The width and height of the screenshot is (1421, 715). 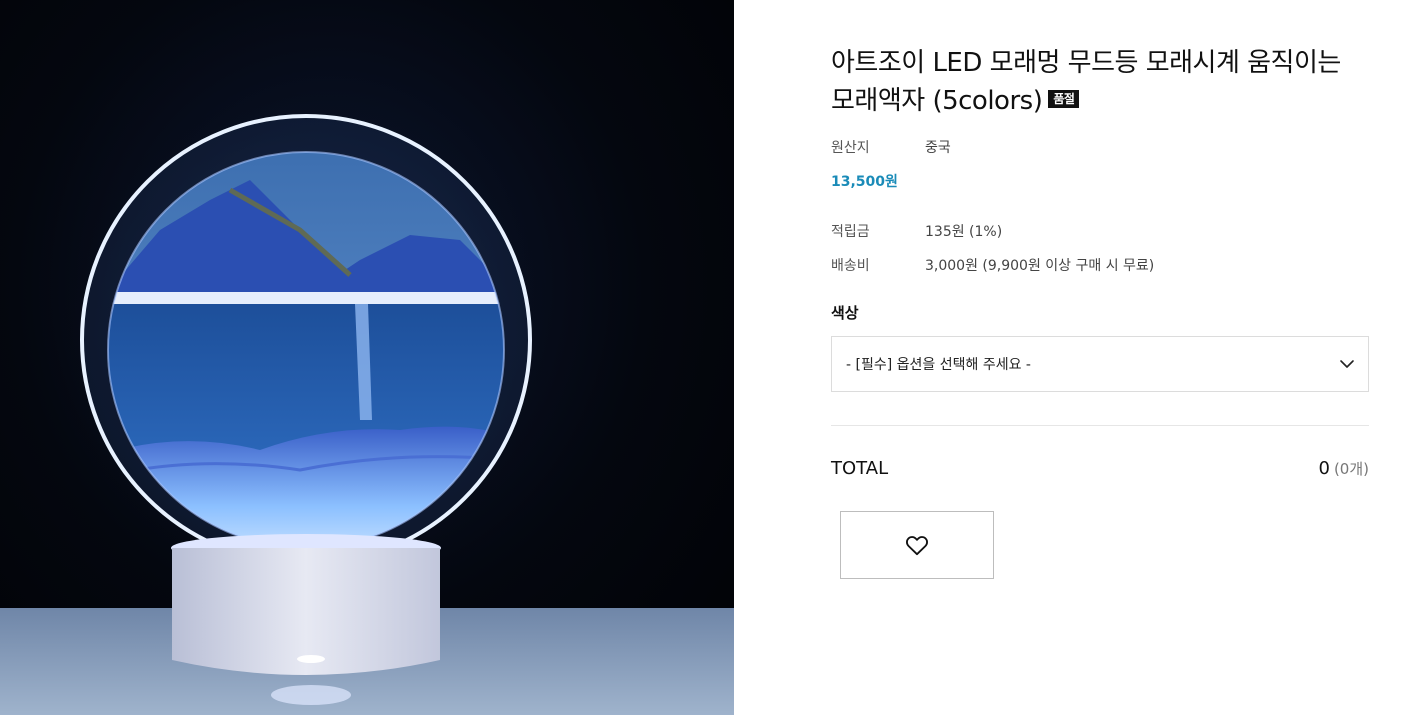 What do you see at coordinates (1351, 469) in the screenshot?
I see `total-count: (0개)` at bounding box center [1351, 469].